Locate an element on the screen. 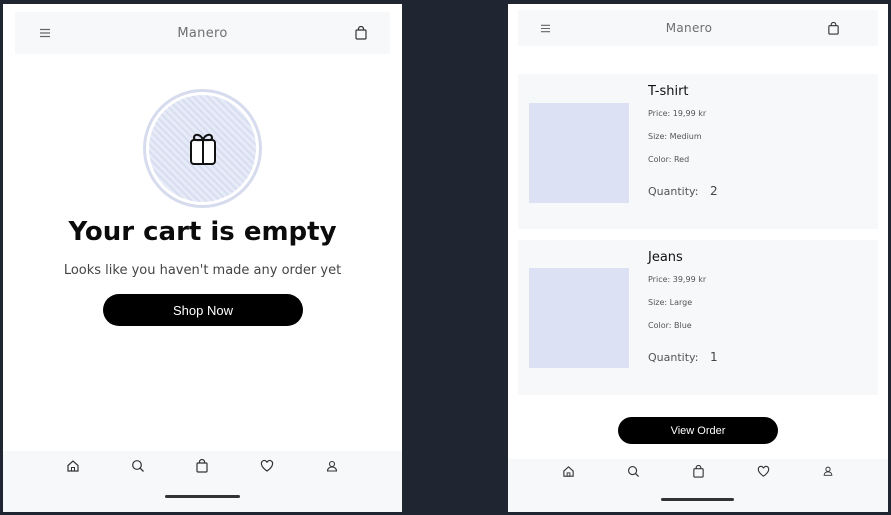 The height and width of the screenshot is (515, 891). quantity-value: 2 is located at coordinates (714, 191).